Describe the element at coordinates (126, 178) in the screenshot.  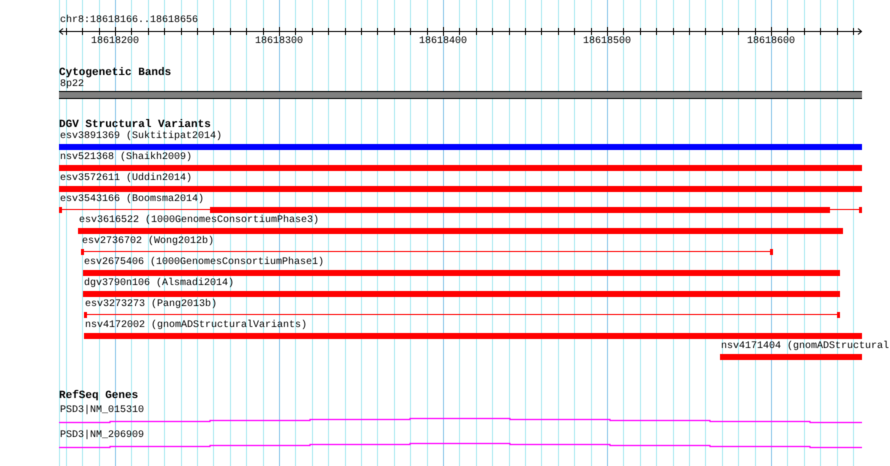
I see `variant-label: esv3572611 (Uddin2014)` at that location.